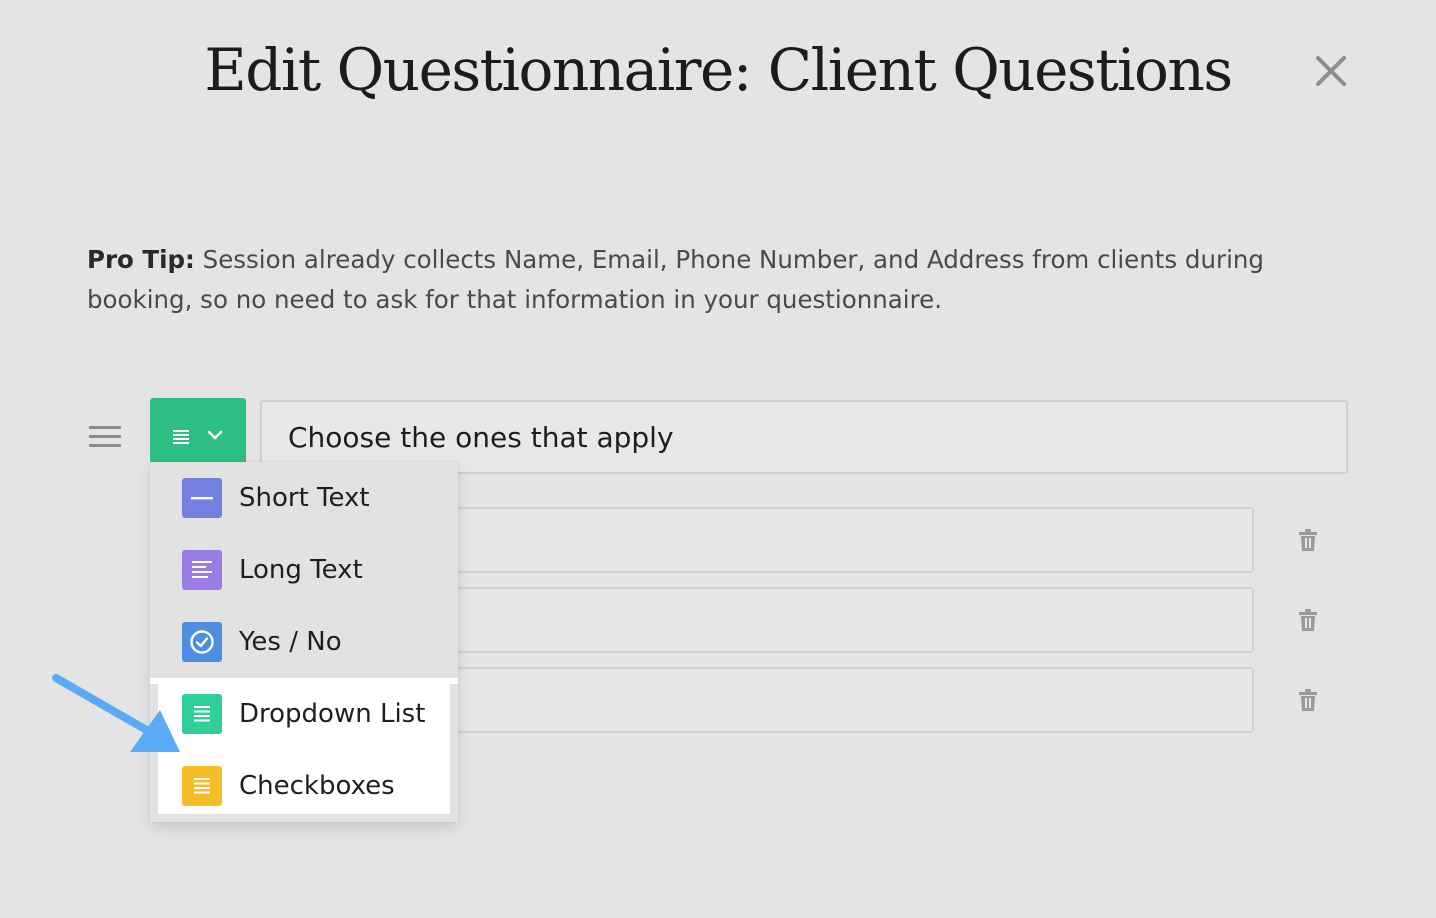 The height and width of the screenshot is (918, 1436). I want to click on page-title: Edit Questionnaire: Client Questions, so click(718, 70).